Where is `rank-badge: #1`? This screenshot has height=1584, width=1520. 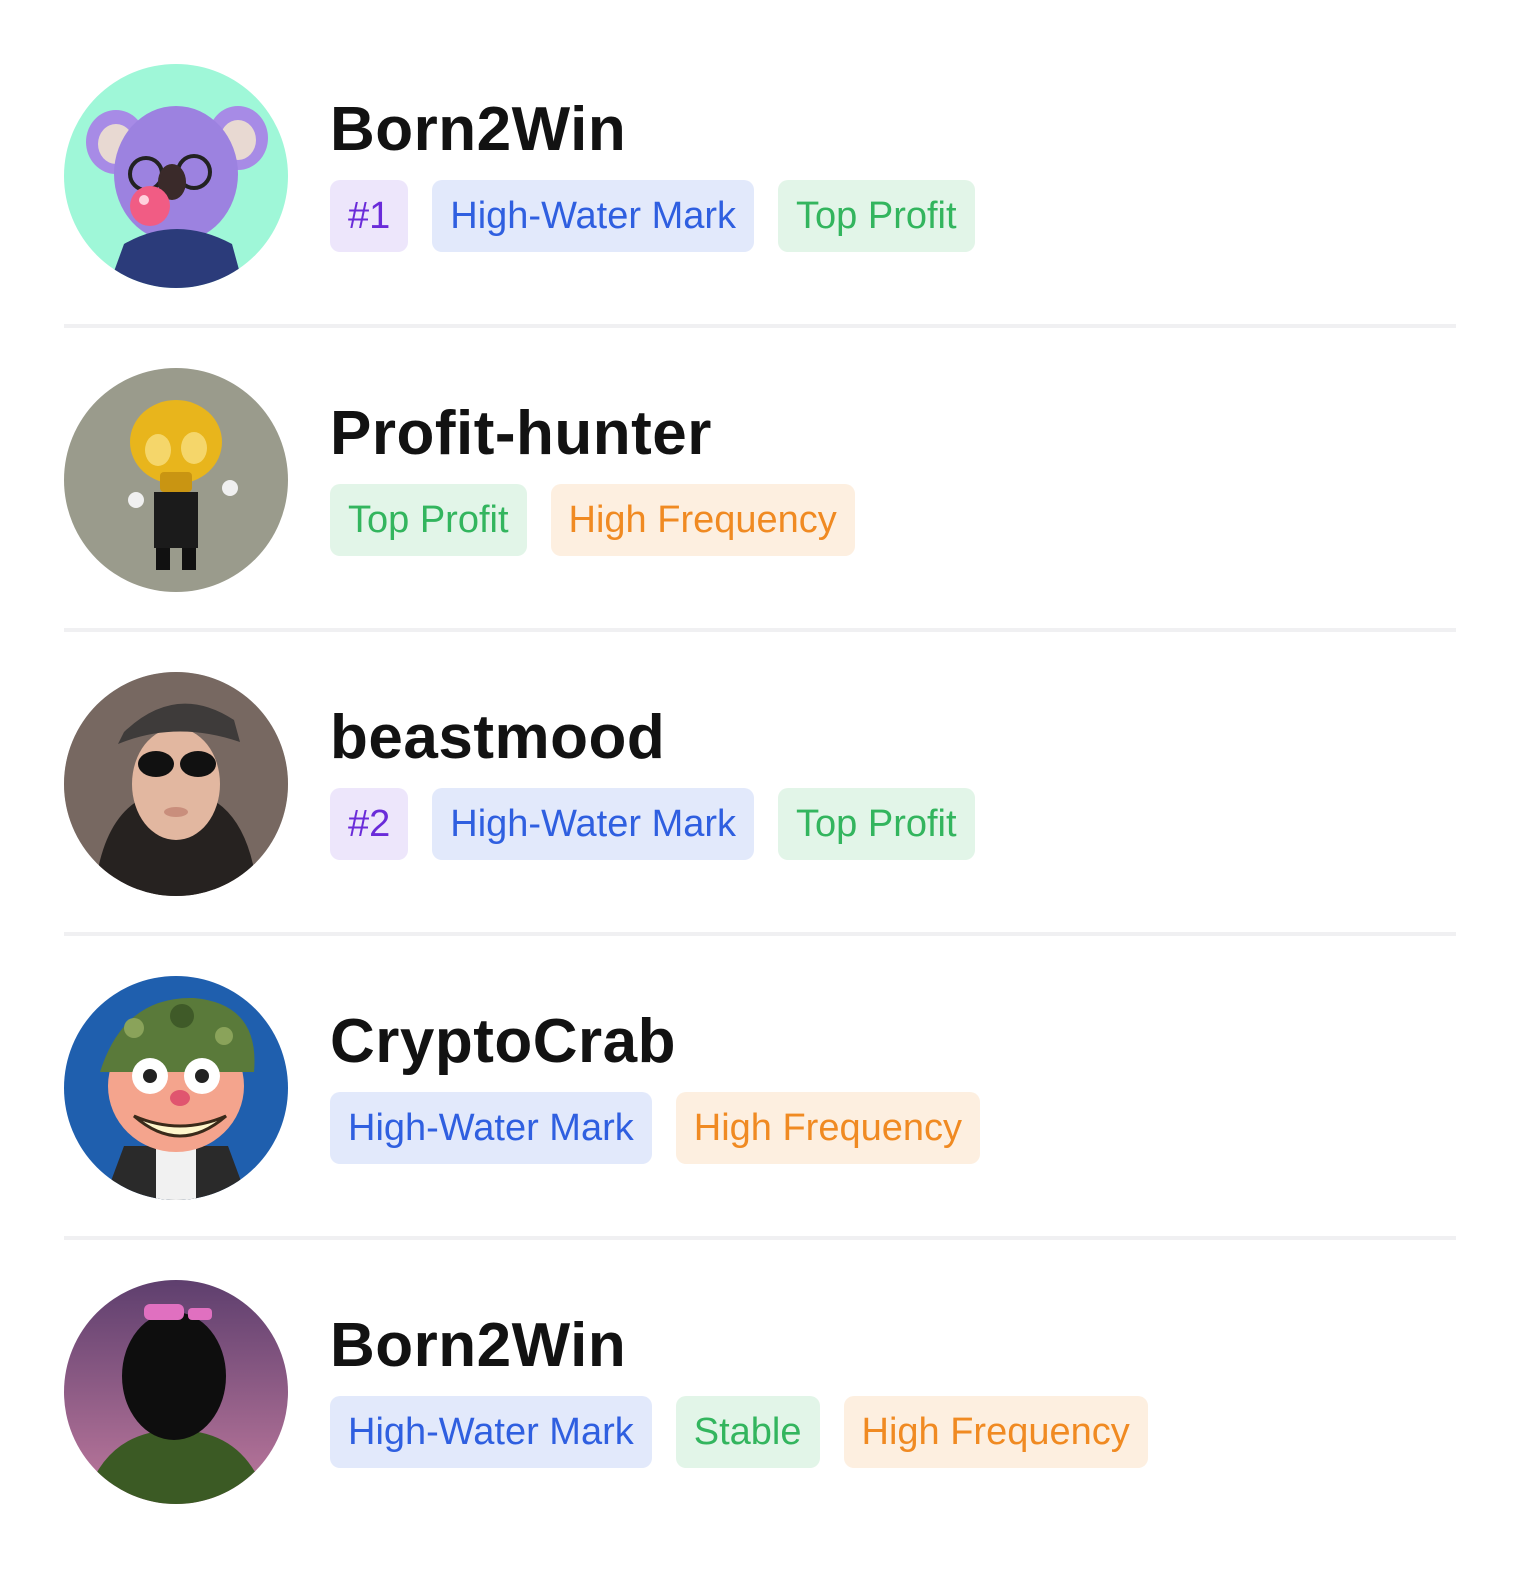
rank-badge: #1 is located at coordinates (369, 216).